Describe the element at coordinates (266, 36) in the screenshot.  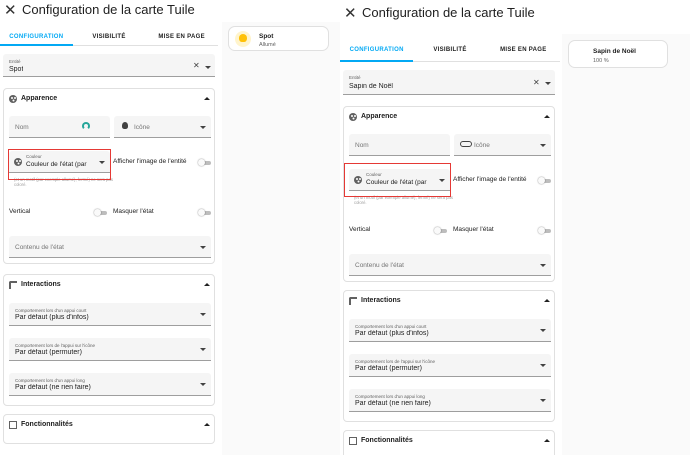
I see `preview-entity-name: Spot` at that location.